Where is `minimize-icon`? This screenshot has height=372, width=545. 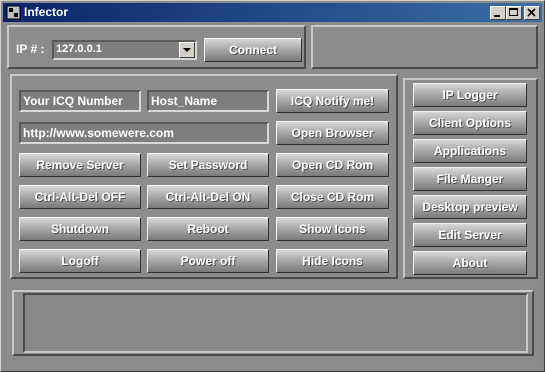 minimize-icon is located at coordinates (497, 16).